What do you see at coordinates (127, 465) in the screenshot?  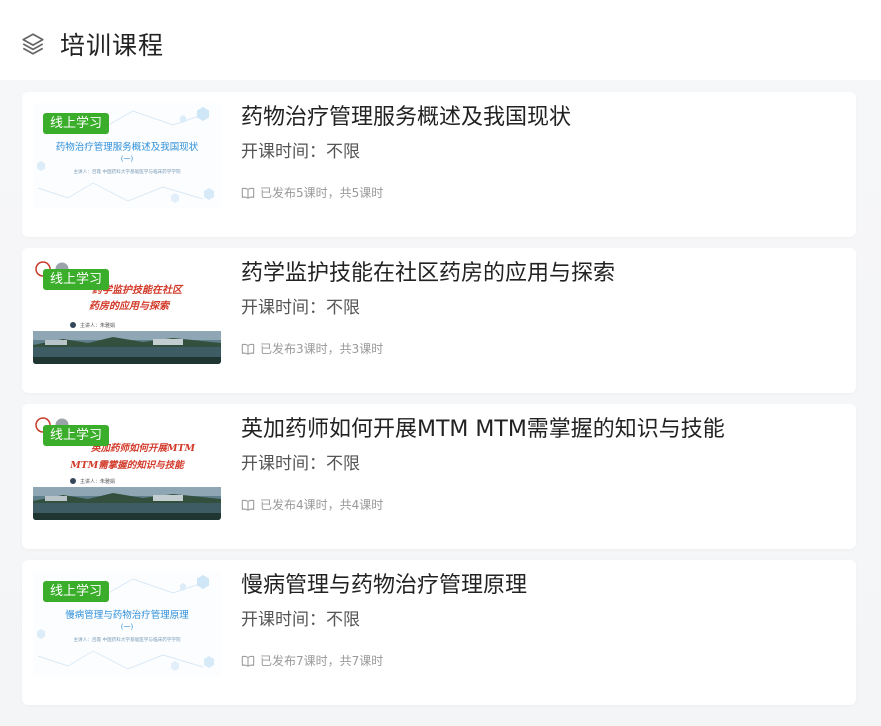 I see `thumb-line-2: MTM需掌握的知识与技能` at bounding box center [127, 465].